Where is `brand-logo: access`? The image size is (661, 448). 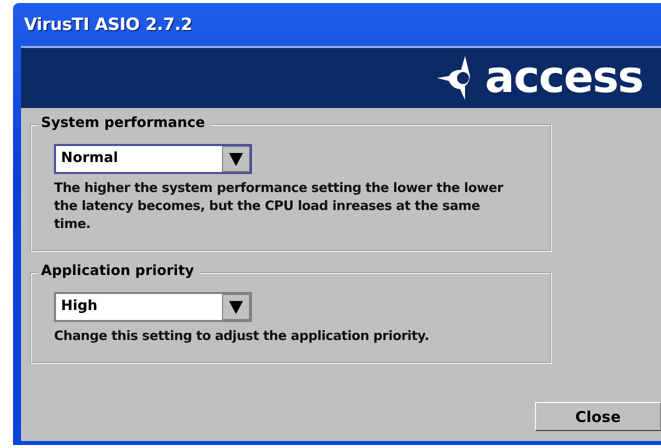 brand-logo: access is located at coordinates (563, 78).